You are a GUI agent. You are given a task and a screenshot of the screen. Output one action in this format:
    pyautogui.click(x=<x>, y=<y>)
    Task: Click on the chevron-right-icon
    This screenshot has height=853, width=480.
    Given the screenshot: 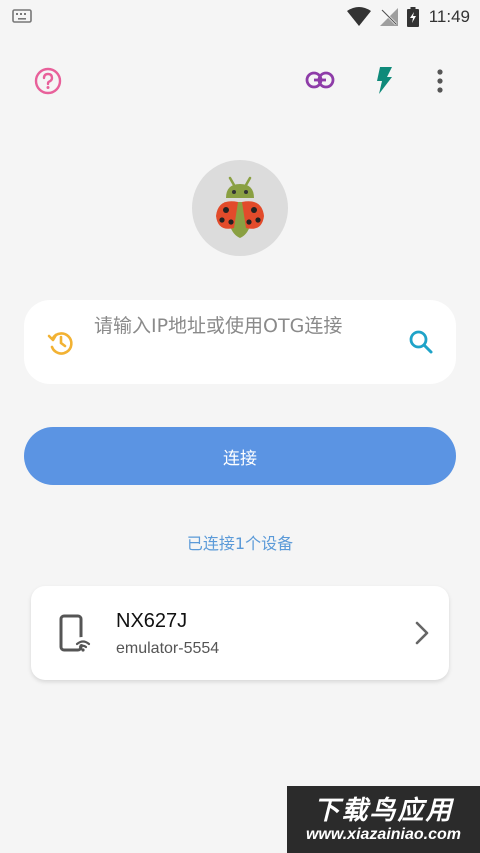 What is the action you would take?
    pyautogui.click(x=422, y=635)
    